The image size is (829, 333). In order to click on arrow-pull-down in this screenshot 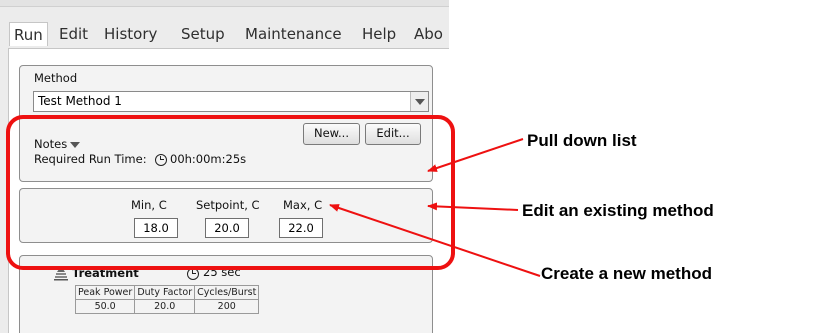, I will do `click(475, 155)`.